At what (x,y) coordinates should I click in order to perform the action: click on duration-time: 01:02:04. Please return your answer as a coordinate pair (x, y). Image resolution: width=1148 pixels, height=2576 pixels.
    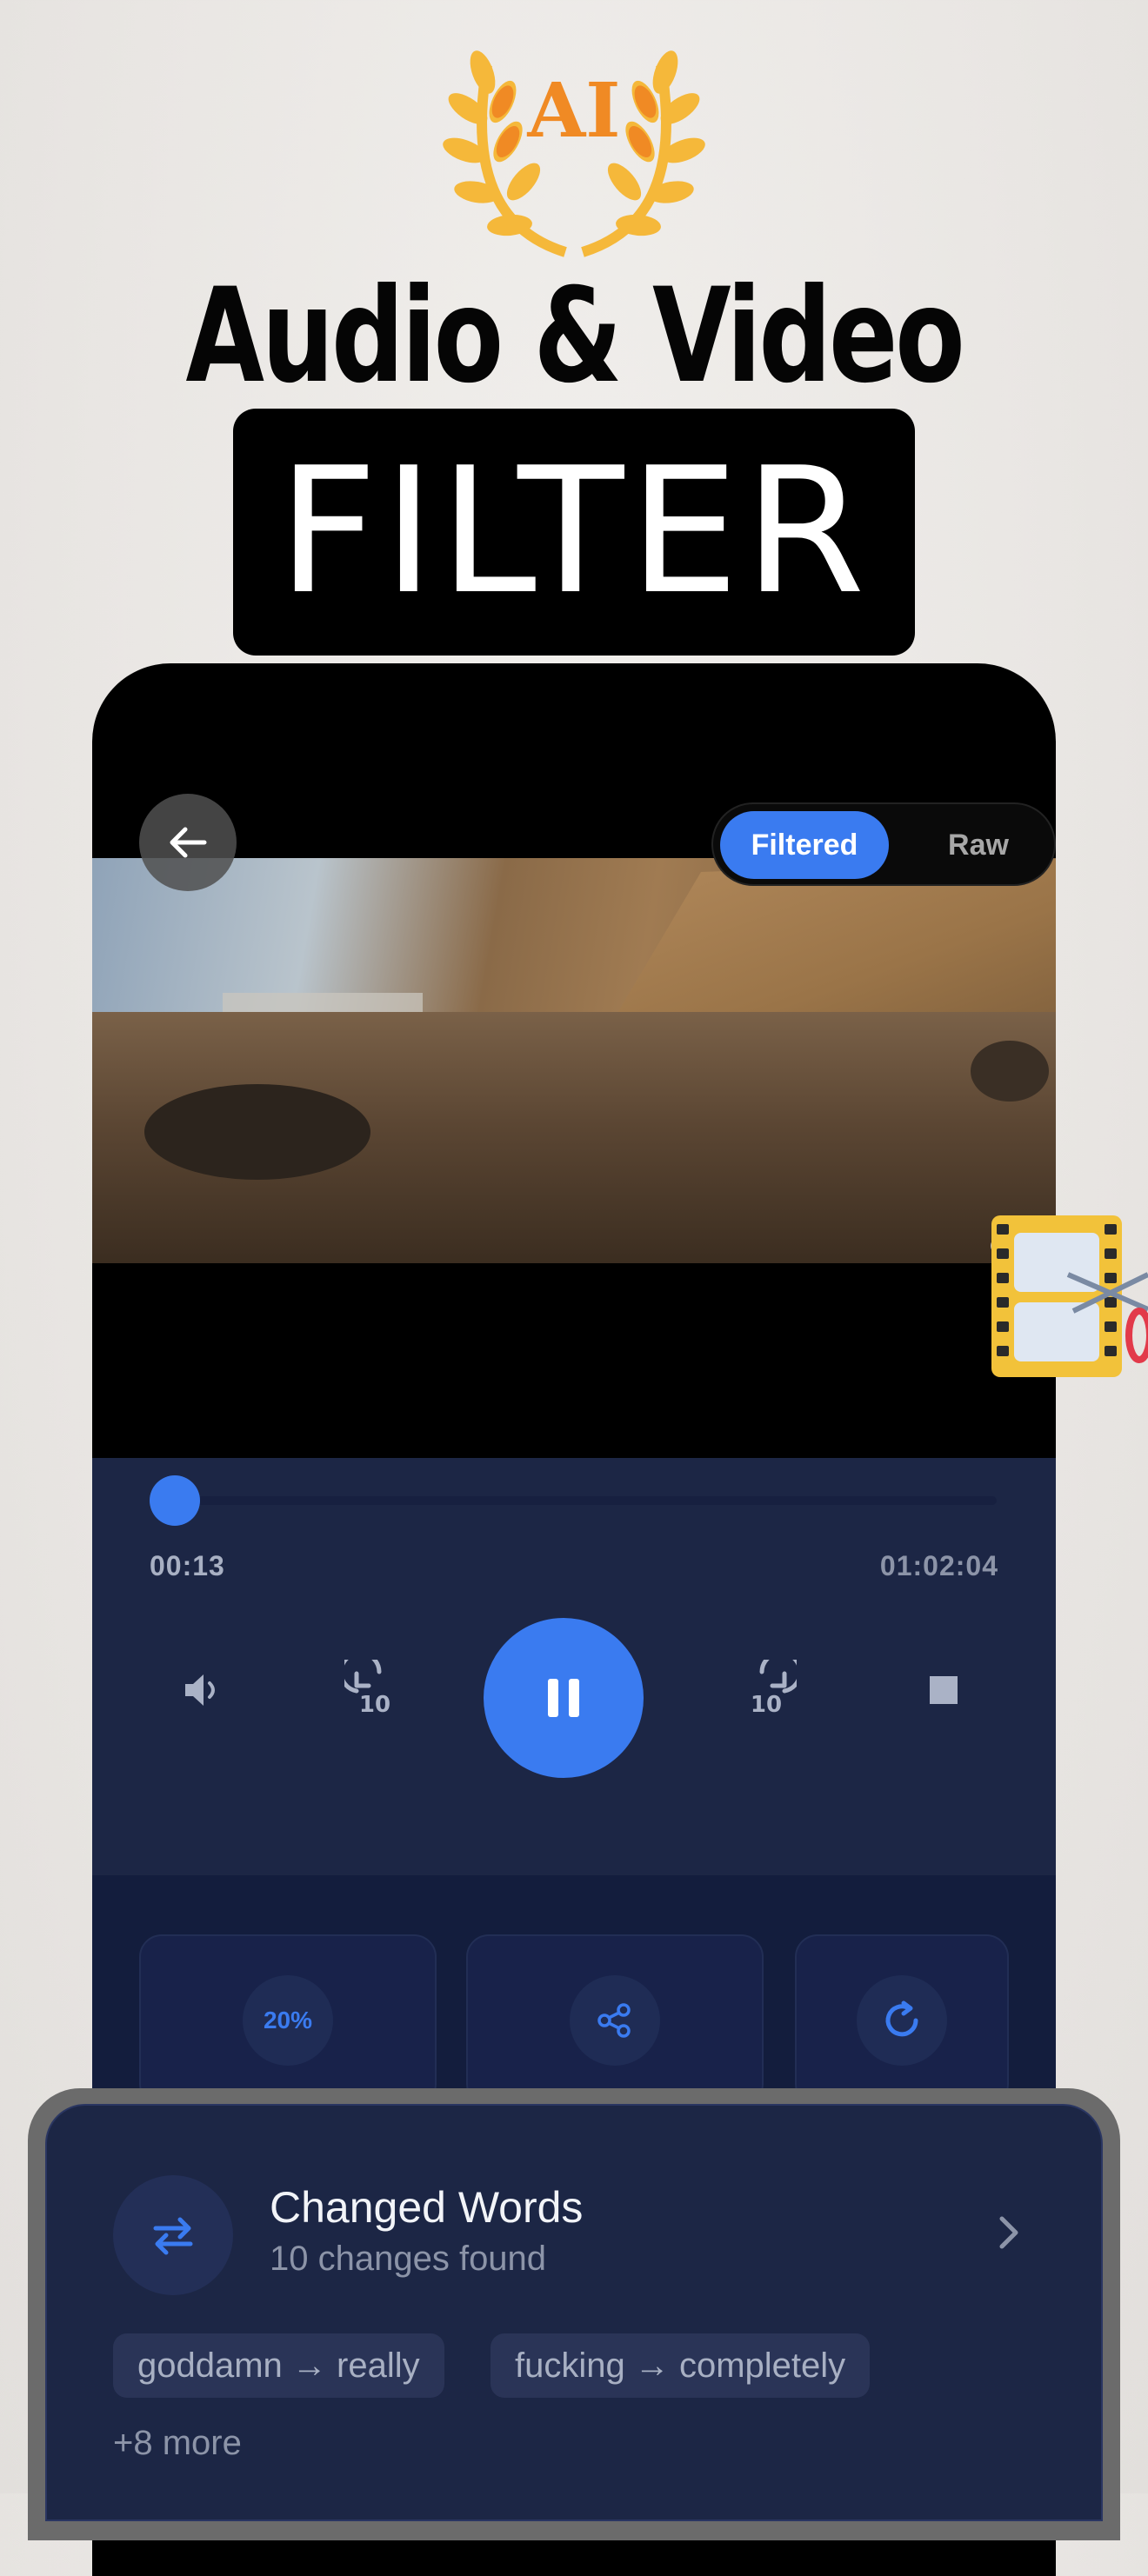
    Looking at the image, I should click on (939, 1565).